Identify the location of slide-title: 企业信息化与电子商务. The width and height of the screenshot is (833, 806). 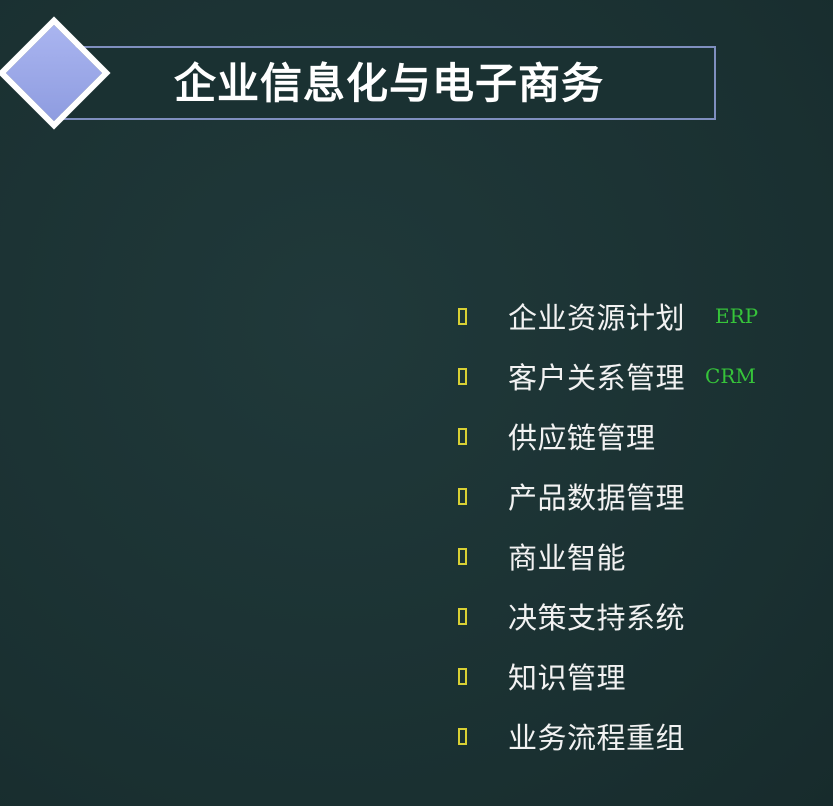
(389, 83).